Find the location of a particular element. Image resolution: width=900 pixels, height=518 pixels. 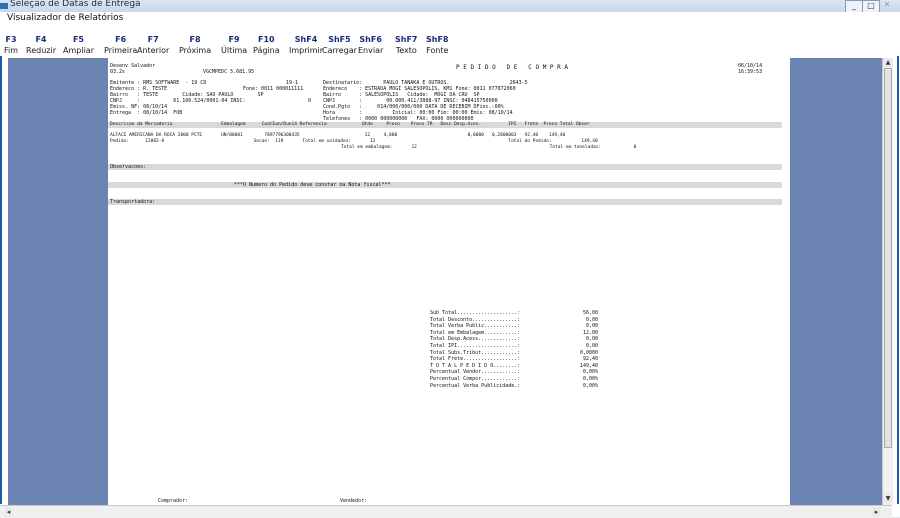

emitente-phone: Fone: 0011 000011111 is located at coordinates (273, 89).